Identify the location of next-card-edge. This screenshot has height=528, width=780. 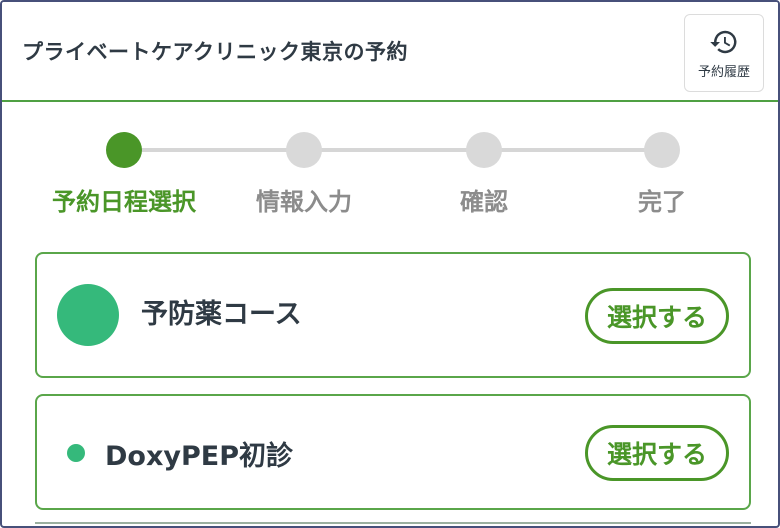
(393, 524).